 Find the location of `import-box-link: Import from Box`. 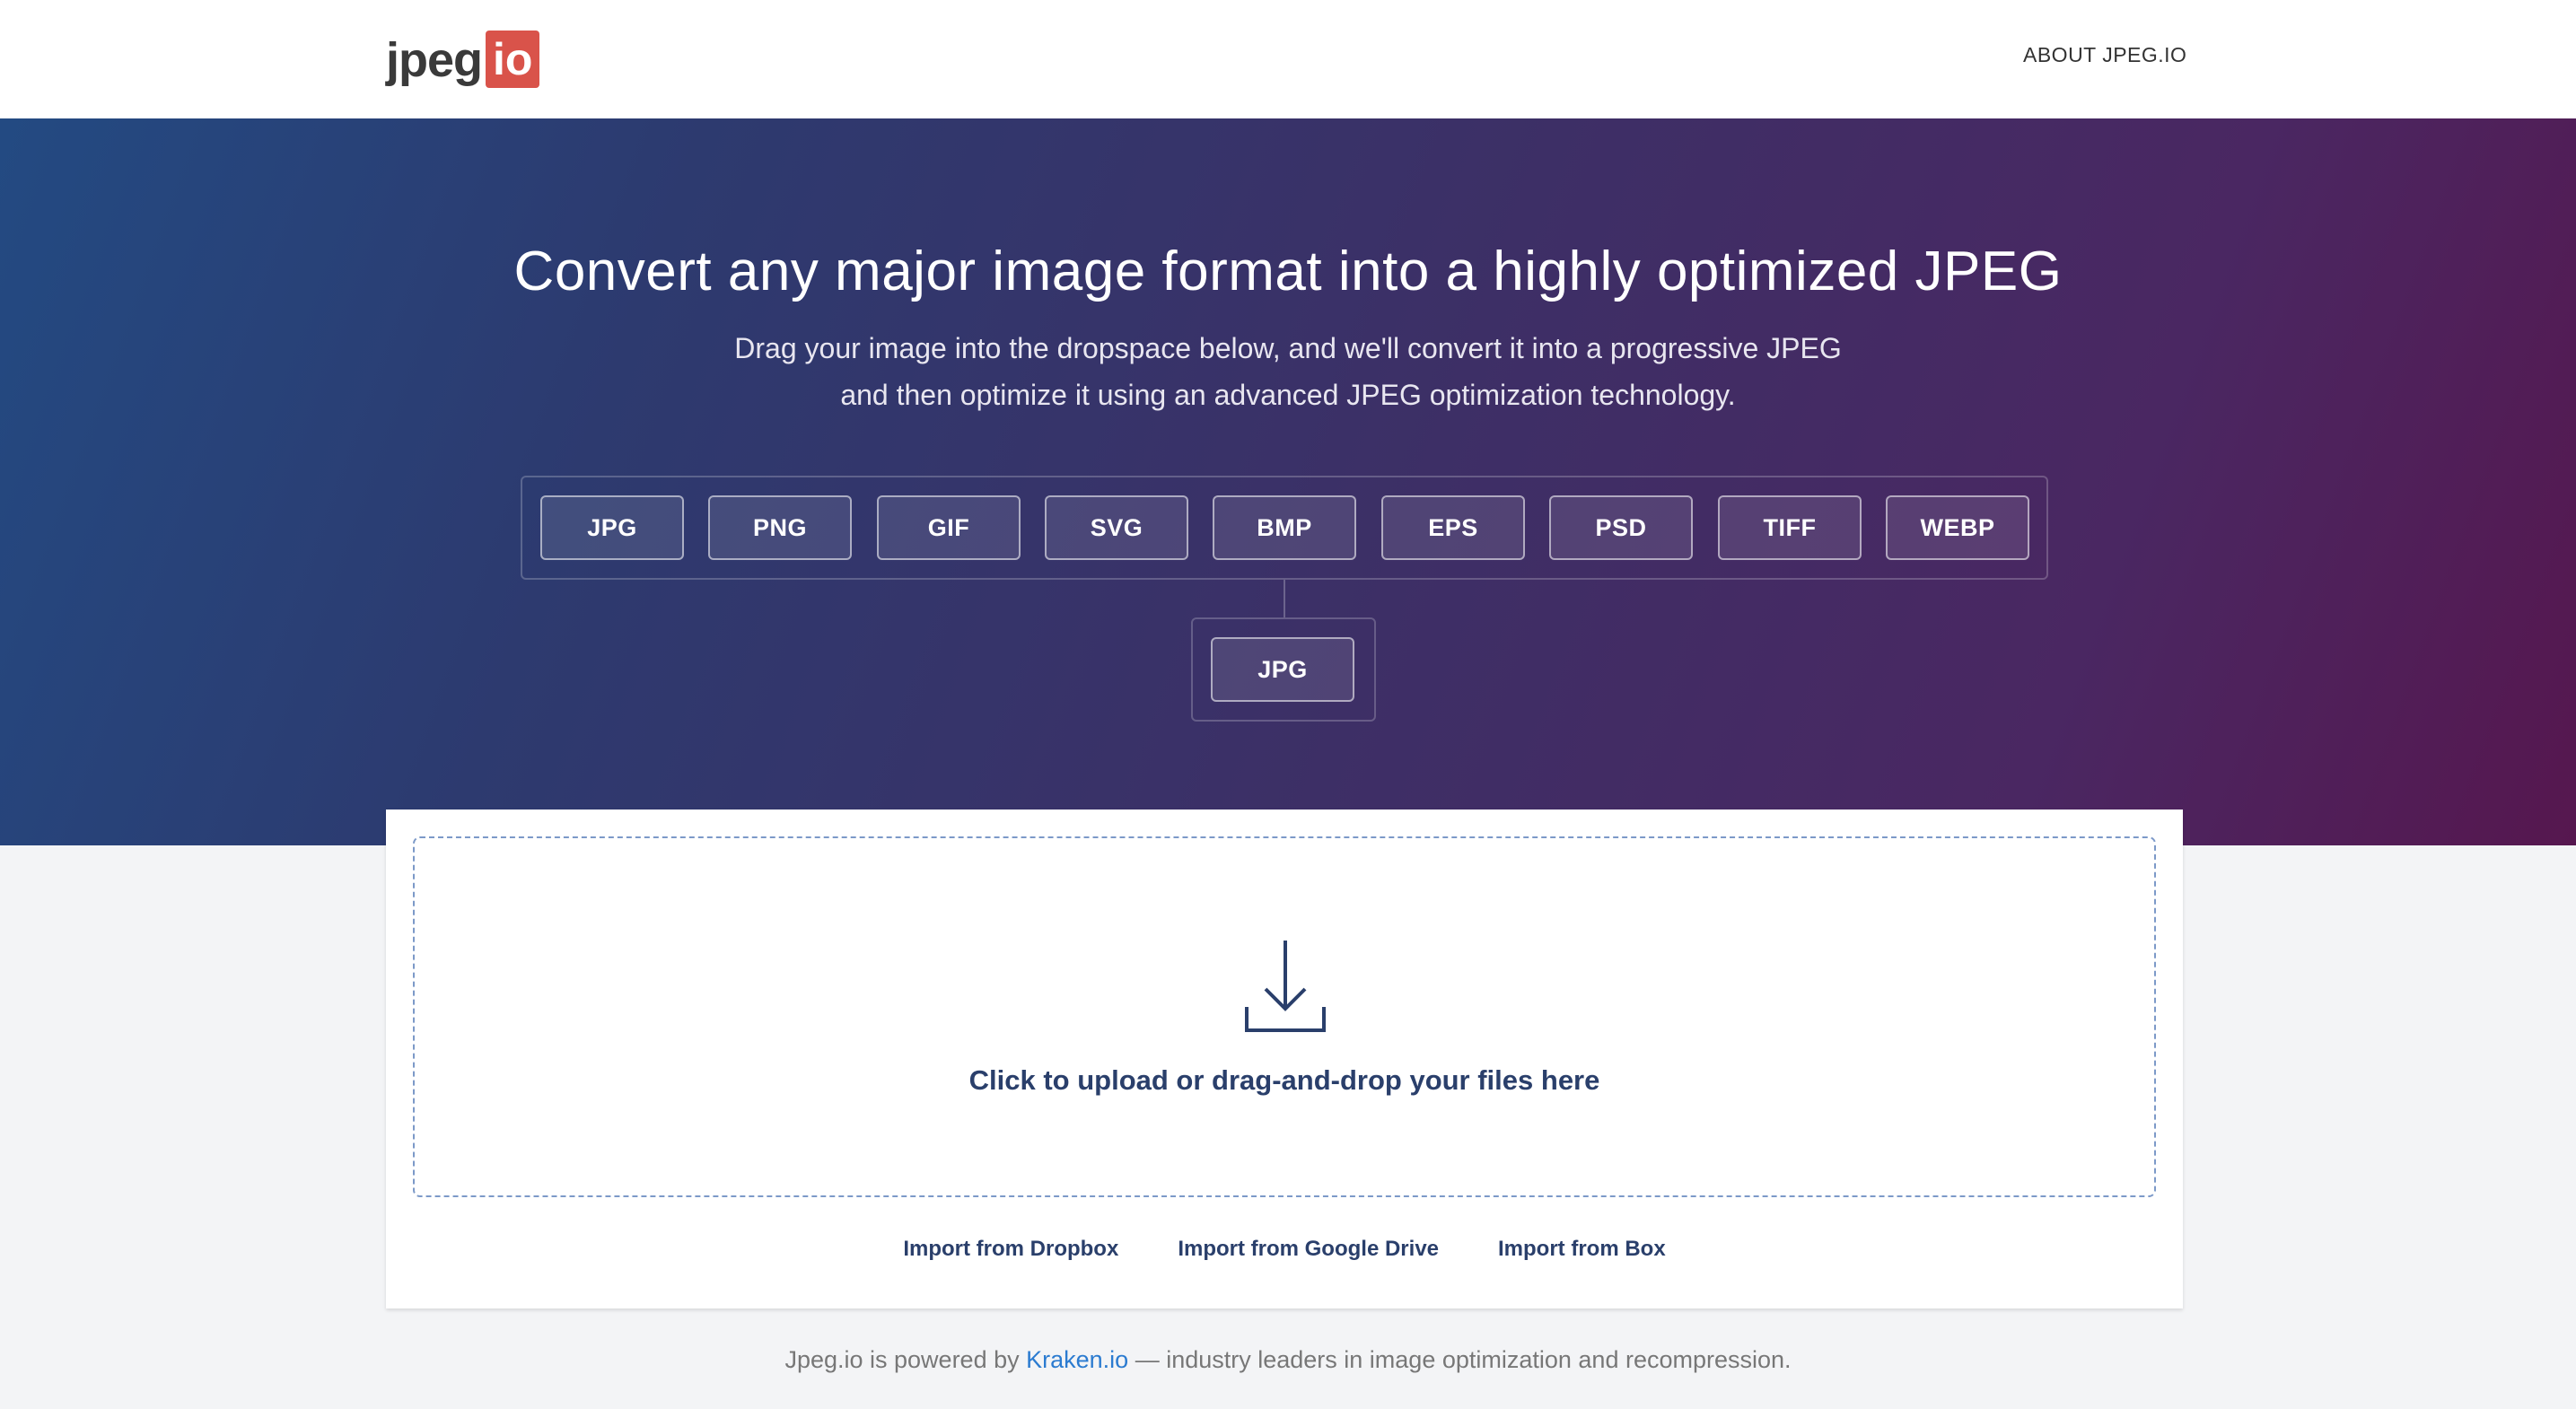

import-box-link: Import from Box is located at coordinates (1582, 1249).